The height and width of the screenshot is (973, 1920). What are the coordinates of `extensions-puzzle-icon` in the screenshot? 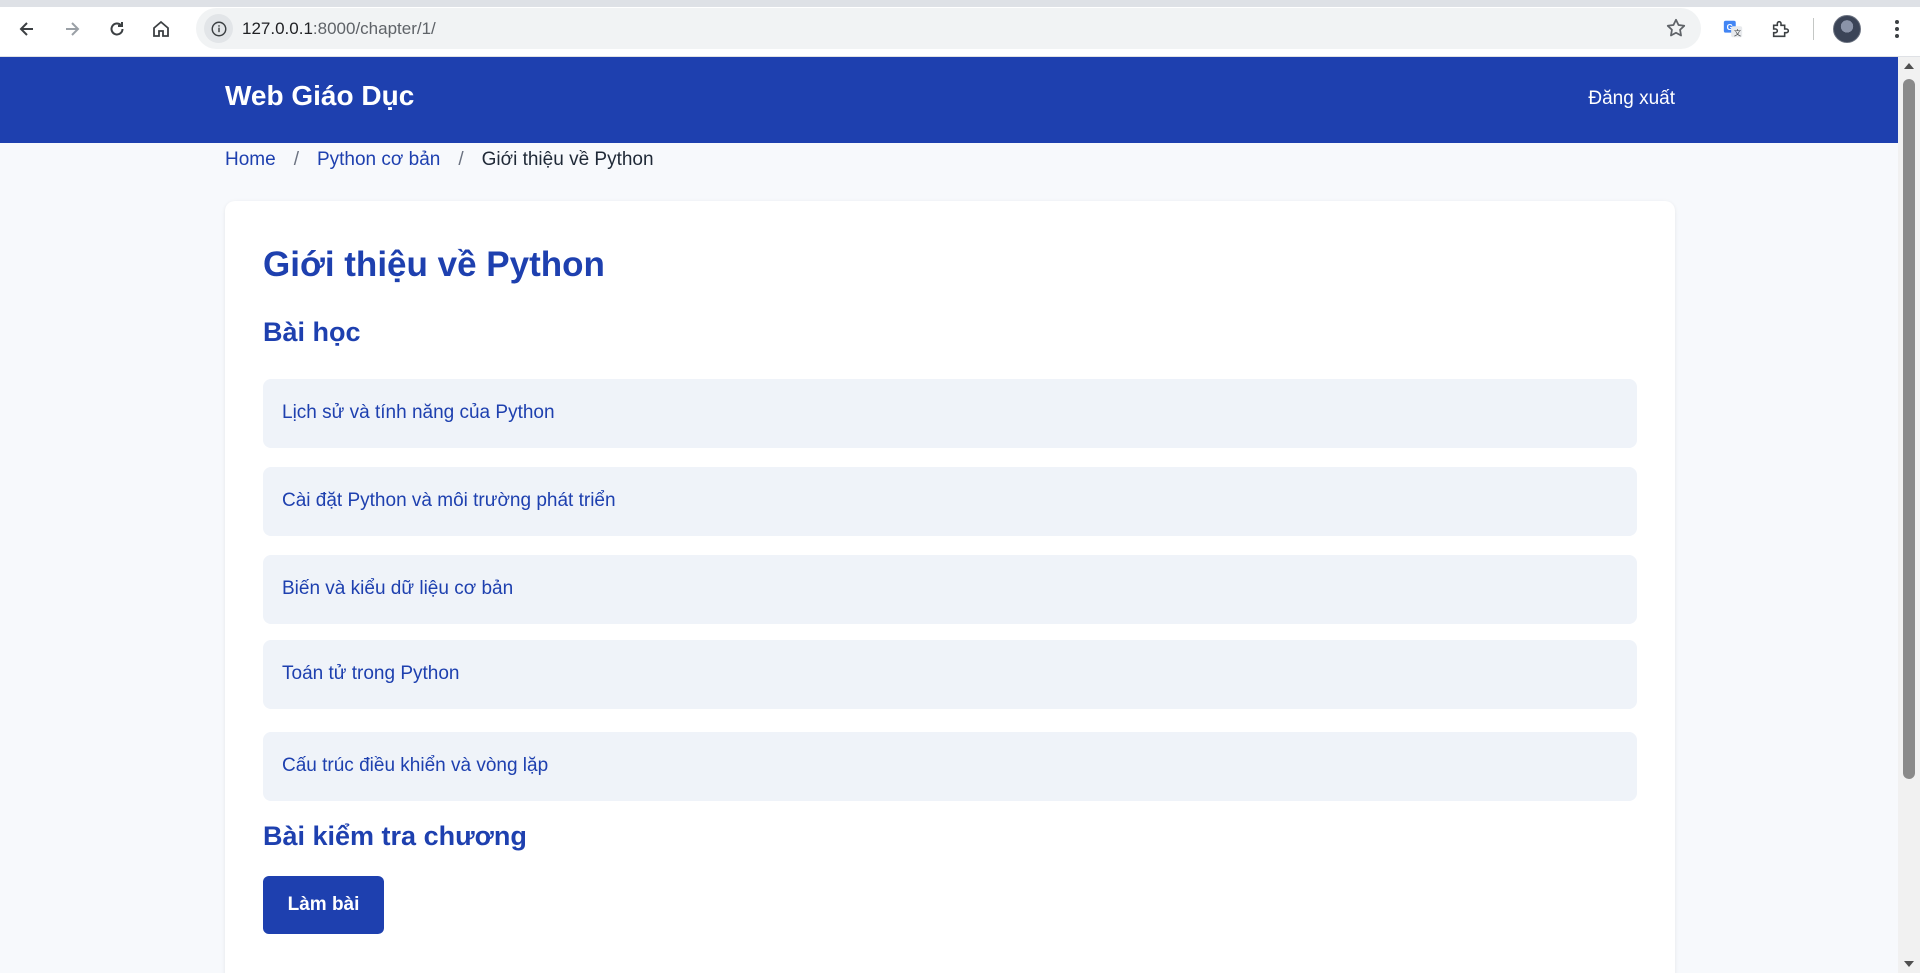 It's located at (1781, 29).